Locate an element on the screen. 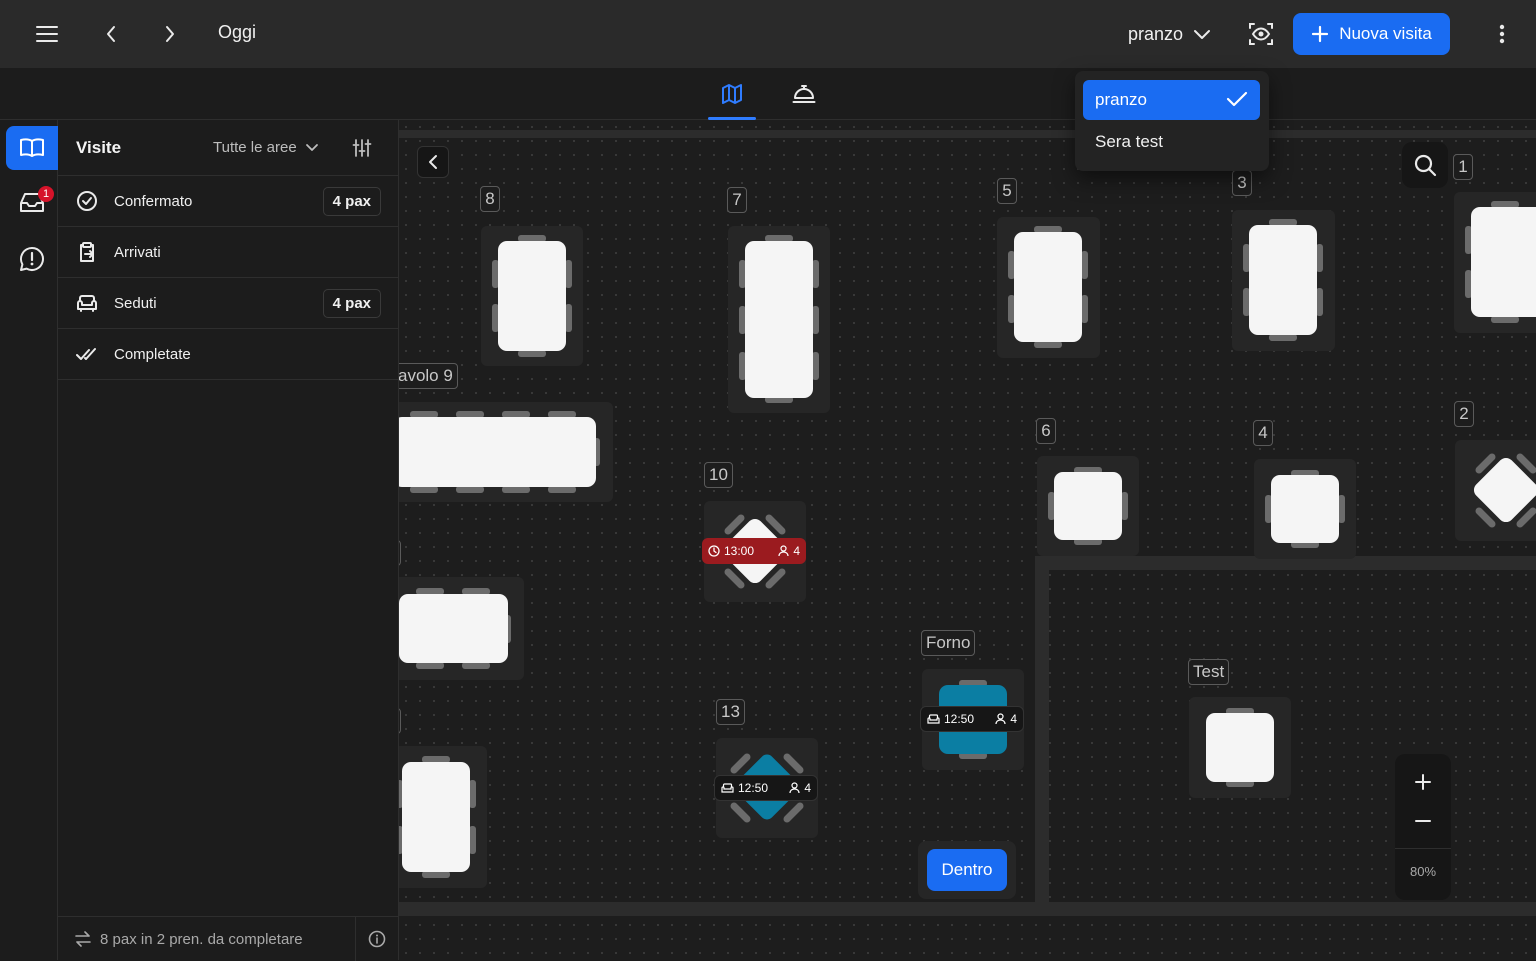 The image size is (1536, 961). rail-visits is located at coordinates (32, 148).